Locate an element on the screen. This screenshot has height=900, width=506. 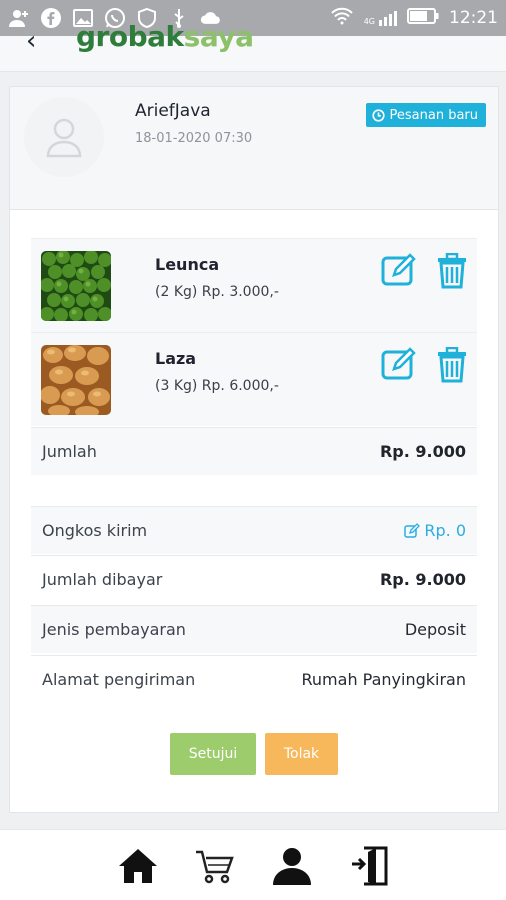
avatar is located at coordinates (64, 137).